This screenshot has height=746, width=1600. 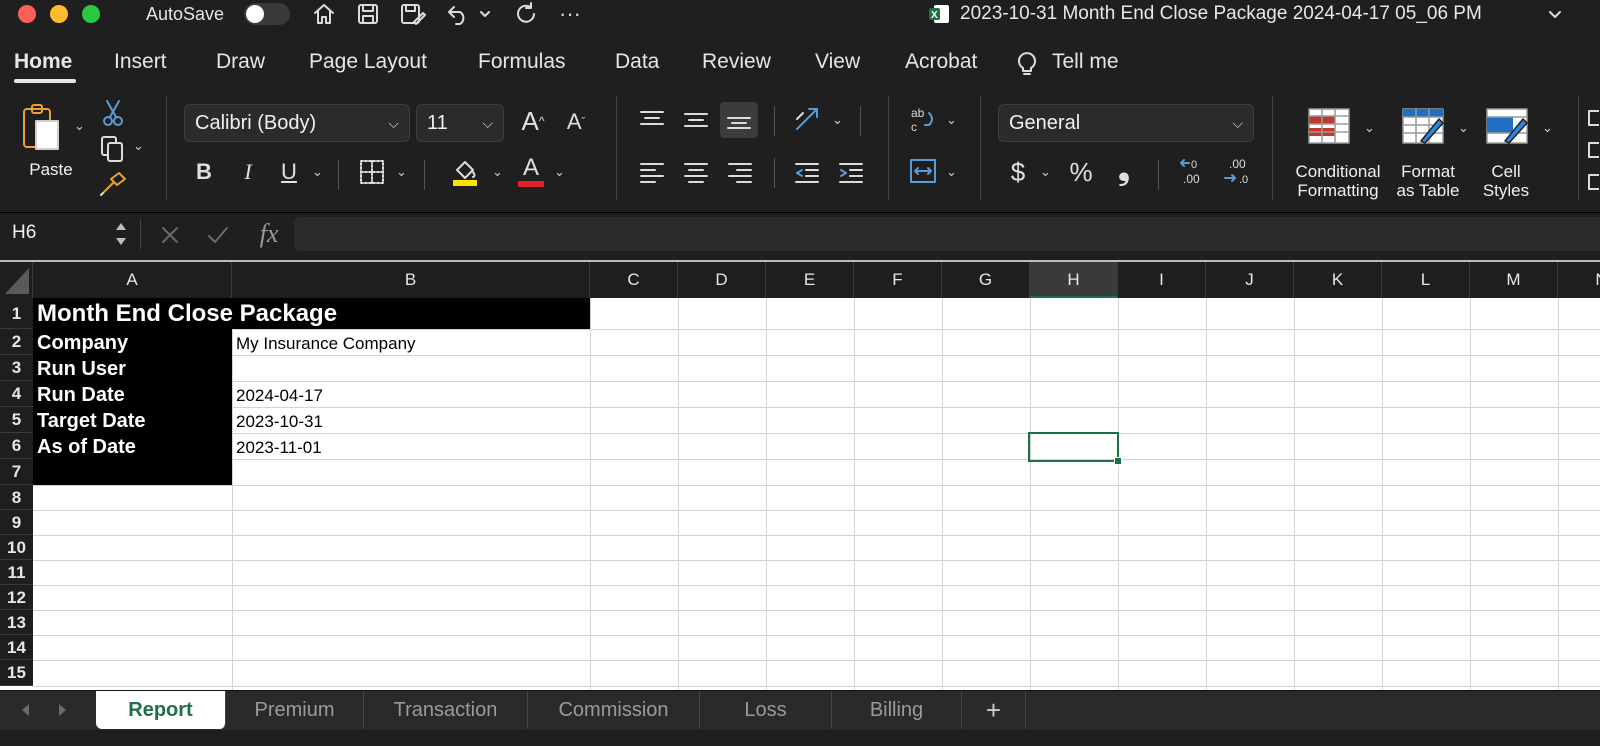 What do you see at coordinates (1195, 172) in the screenshot?
I see `increase-decimal-icon: 0.00` at bounding box center [1195, 172].